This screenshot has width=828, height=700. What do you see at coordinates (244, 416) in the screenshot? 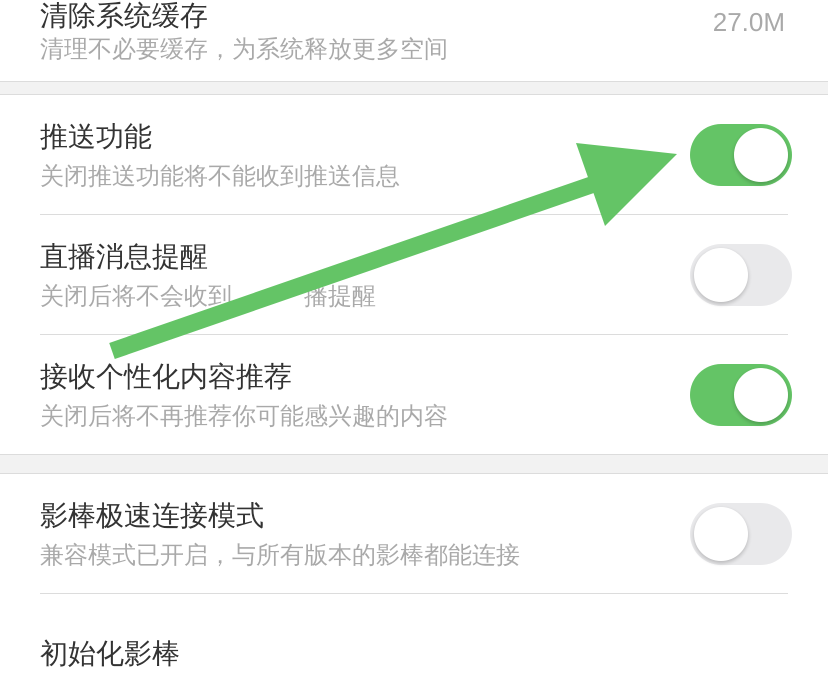
I see `setting-description: 关闭后将不再推荐你可能感兴趣的内容` at bounding box center [244, 416].